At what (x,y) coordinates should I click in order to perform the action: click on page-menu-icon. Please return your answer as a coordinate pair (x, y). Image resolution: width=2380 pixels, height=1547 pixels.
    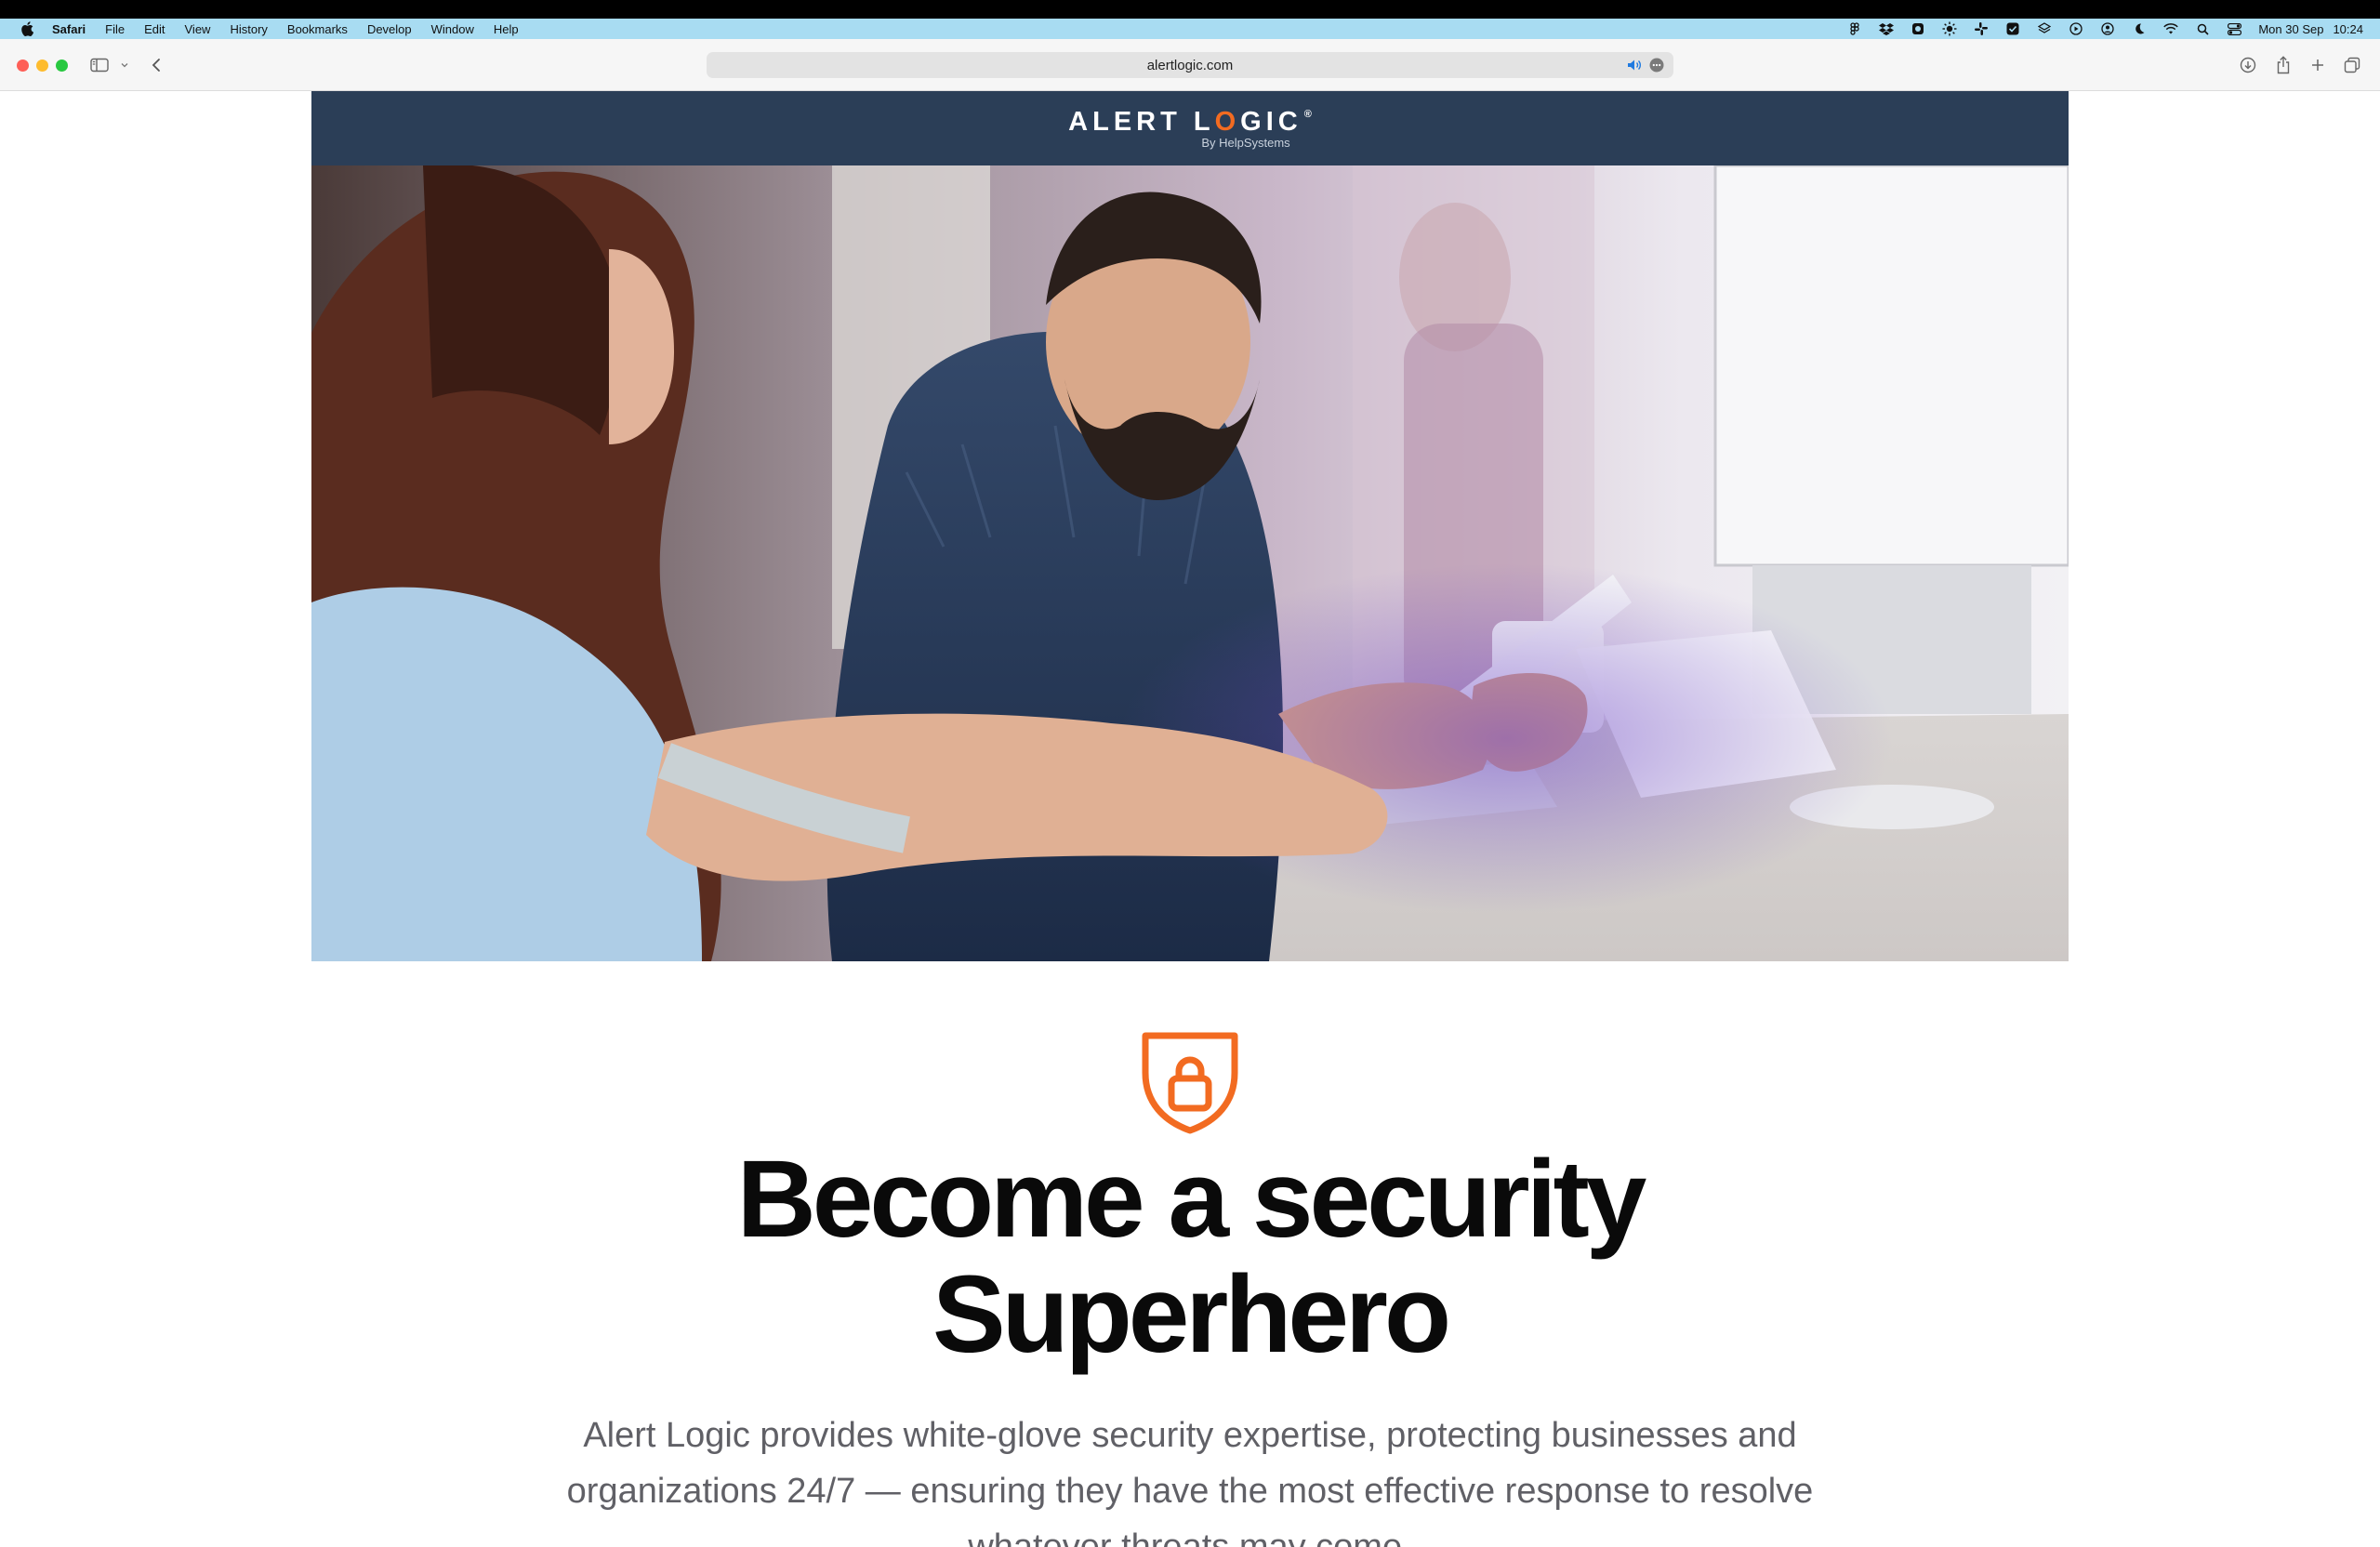
    Looking at the image, I should click on (1656, 65).